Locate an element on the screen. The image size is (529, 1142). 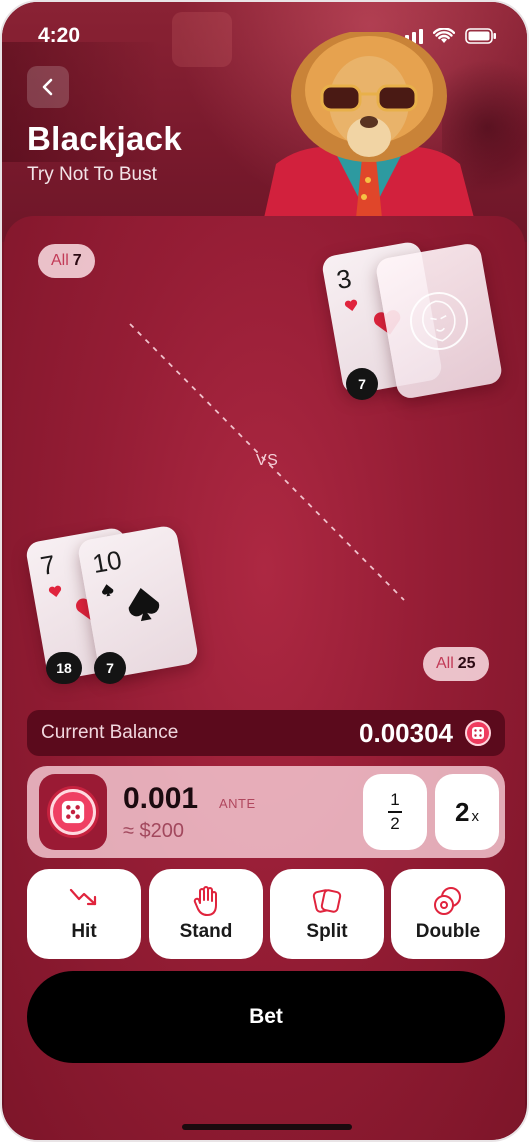
stand-button: Stand is located at coordinates (206, 914).